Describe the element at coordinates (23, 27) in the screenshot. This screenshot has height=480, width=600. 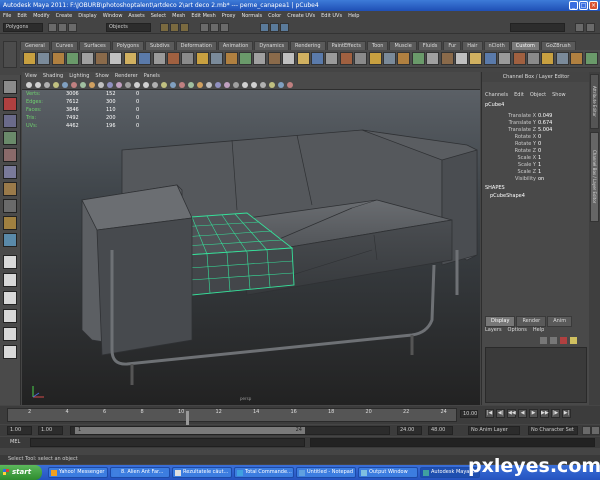
I see `menu-set-dropdown: Polygons` at that location.